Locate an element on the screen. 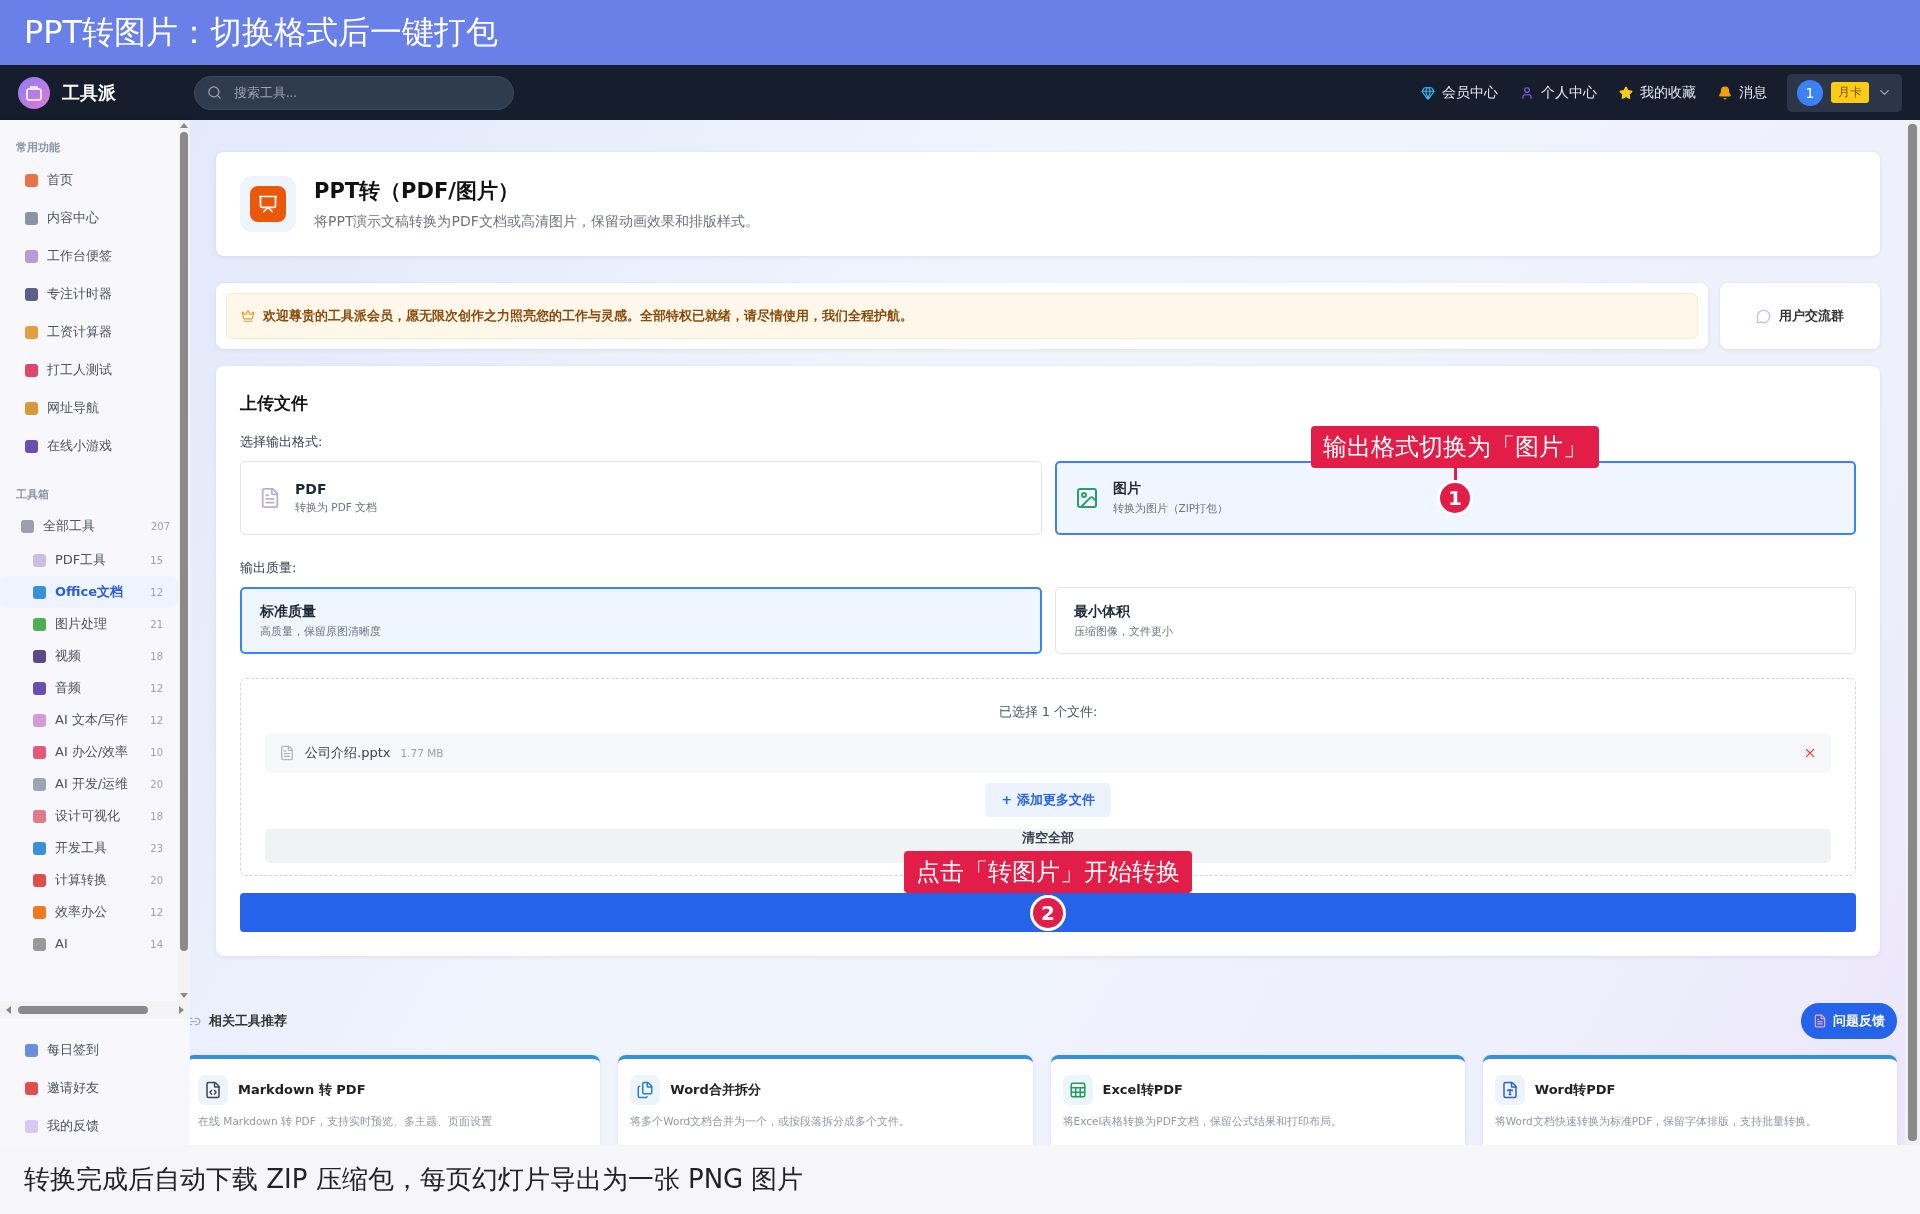 This screenshot has height=1214, width=1920. search-icon is located at coordinates (214, 92).